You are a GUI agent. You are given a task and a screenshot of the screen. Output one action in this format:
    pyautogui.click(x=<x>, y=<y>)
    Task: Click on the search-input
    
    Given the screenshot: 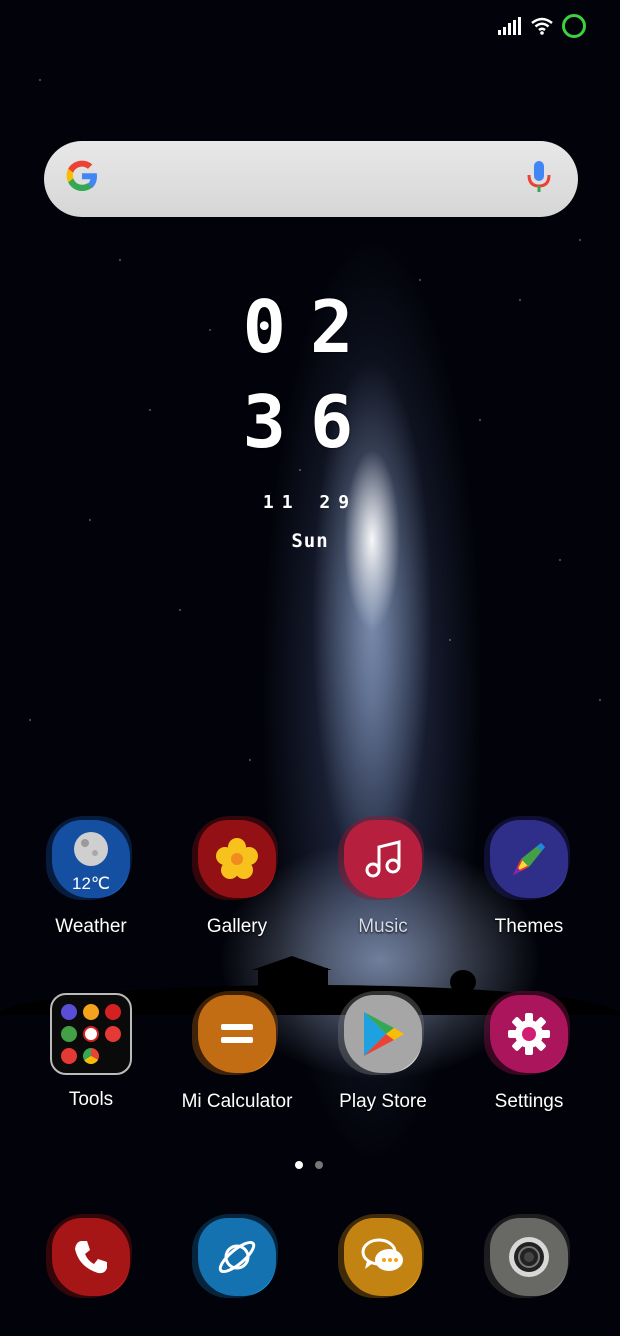 What is the action you would take?
    pyautogui.click(x=321, y=180)
    